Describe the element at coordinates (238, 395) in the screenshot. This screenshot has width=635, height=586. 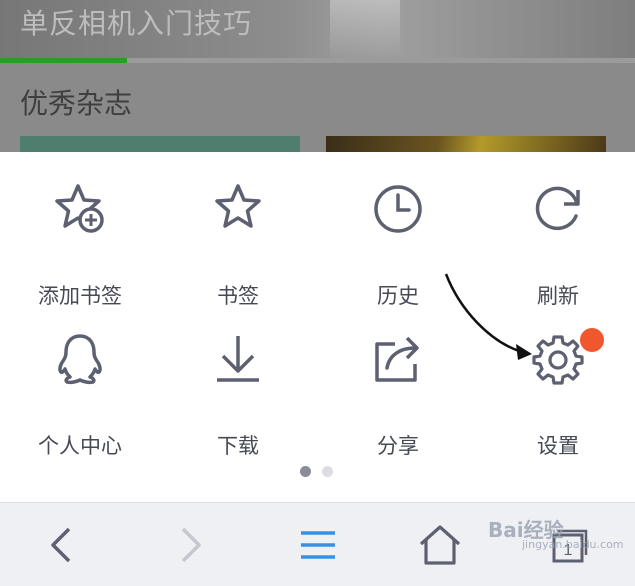
I see `menu-item-download: 下载` at that location.